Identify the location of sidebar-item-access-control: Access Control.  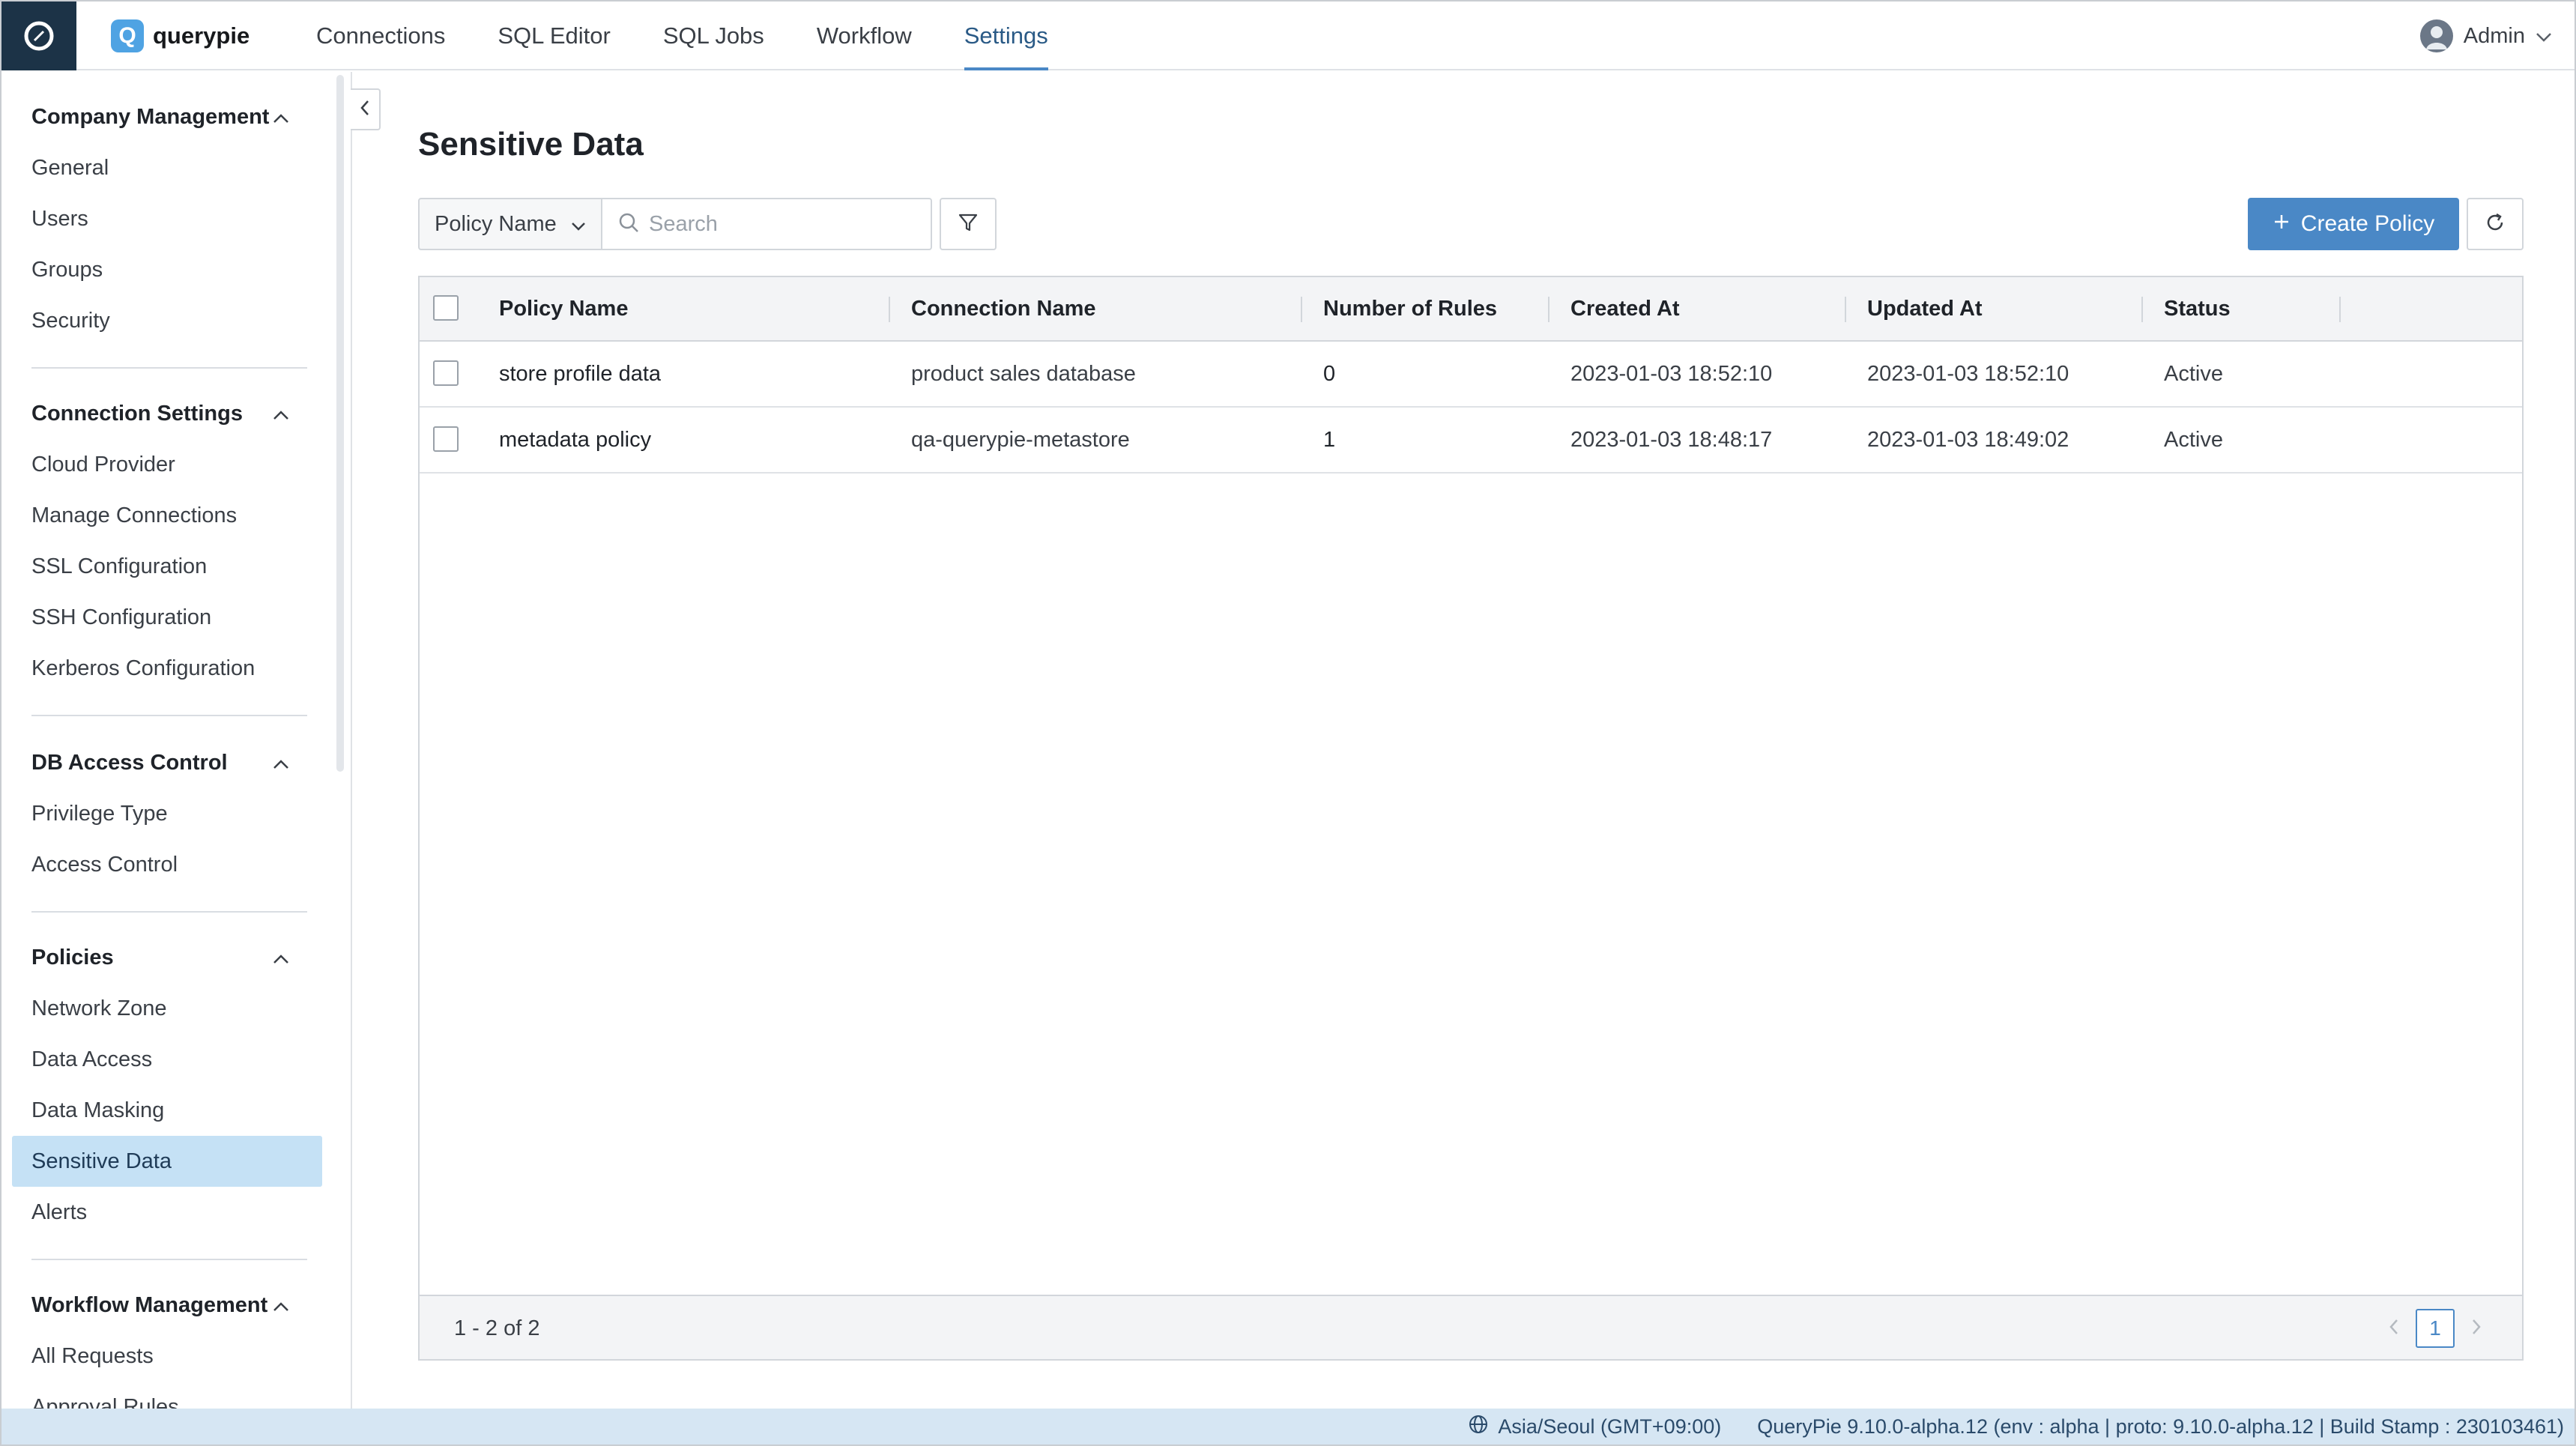
(167, 864).